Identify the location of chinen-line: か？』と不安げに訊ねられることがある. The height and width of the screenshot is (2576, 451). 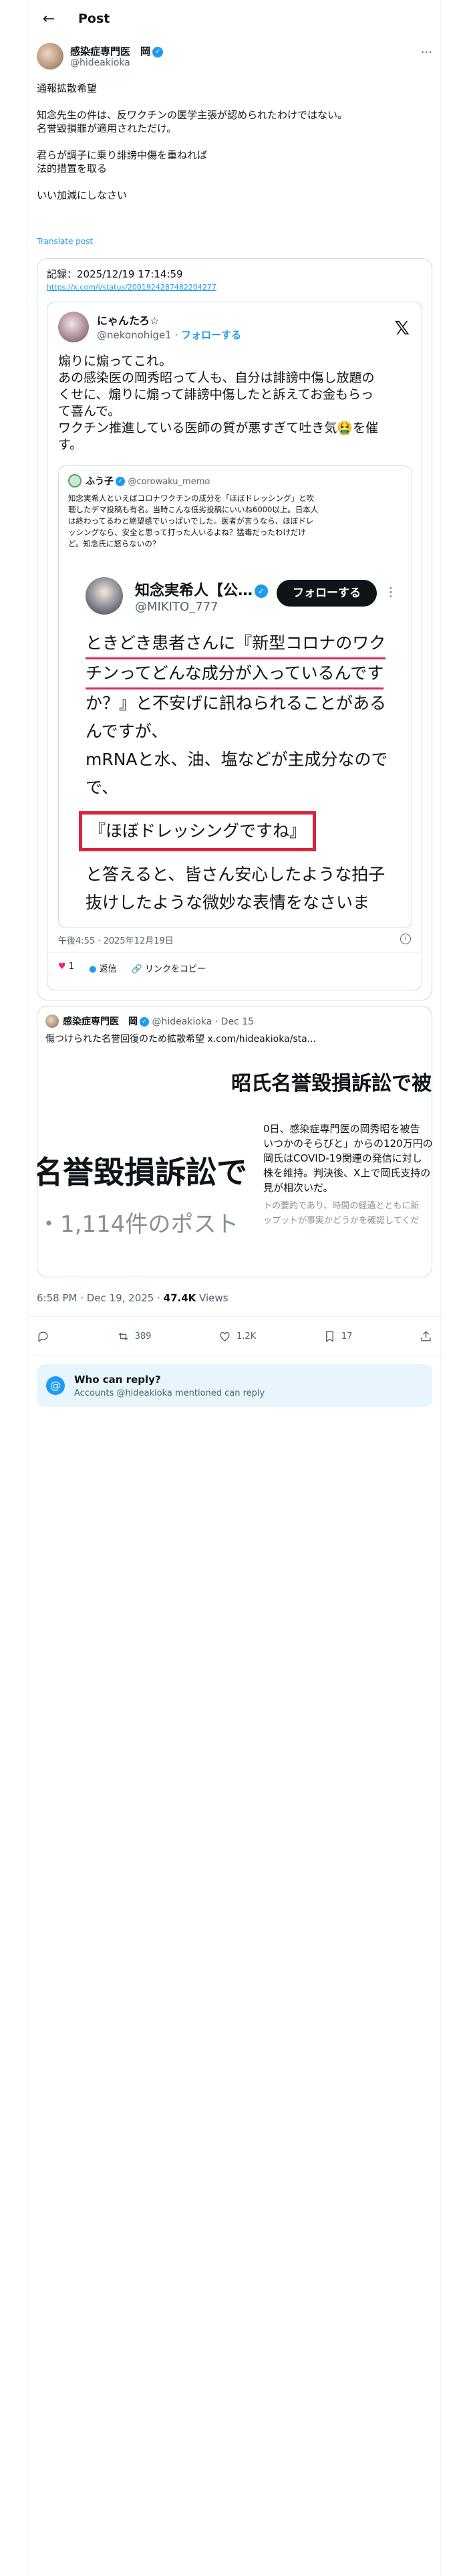
(236, 703).